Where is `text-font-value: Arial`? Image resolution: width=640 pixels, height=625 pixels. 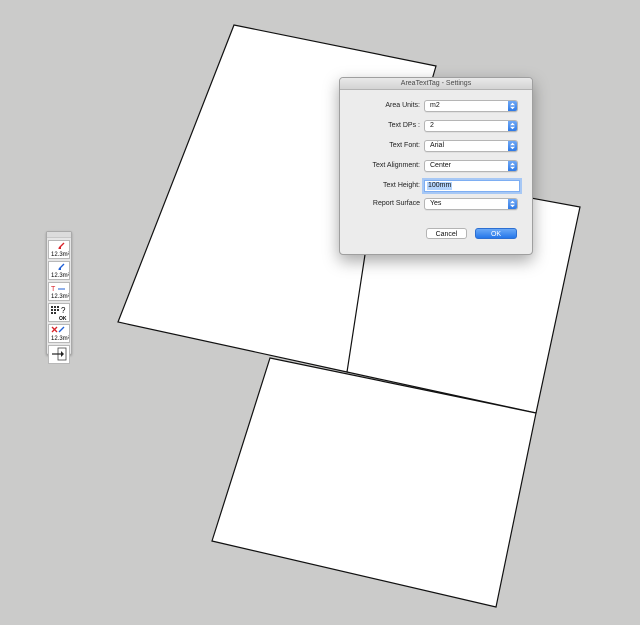
text-font-value: Arial is located at coordinates (437, 145).